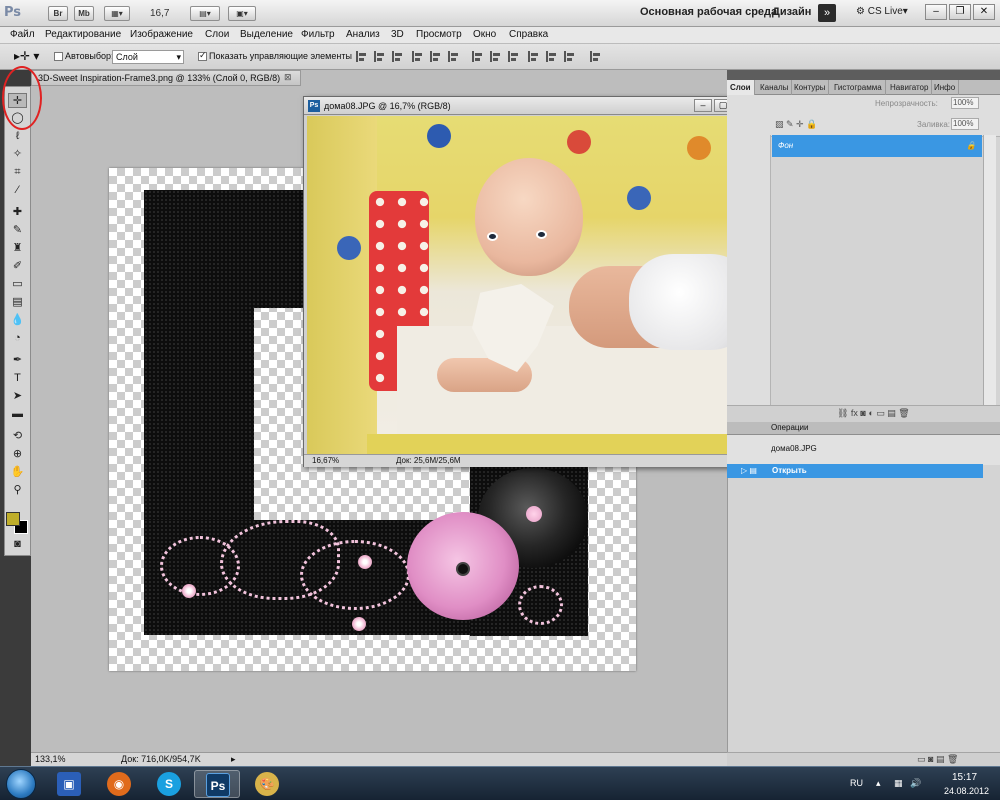  Describe the element at coordinates (233, 759) in the screenshot. I see `status-menu-arrow-icon: ▸` at that location.